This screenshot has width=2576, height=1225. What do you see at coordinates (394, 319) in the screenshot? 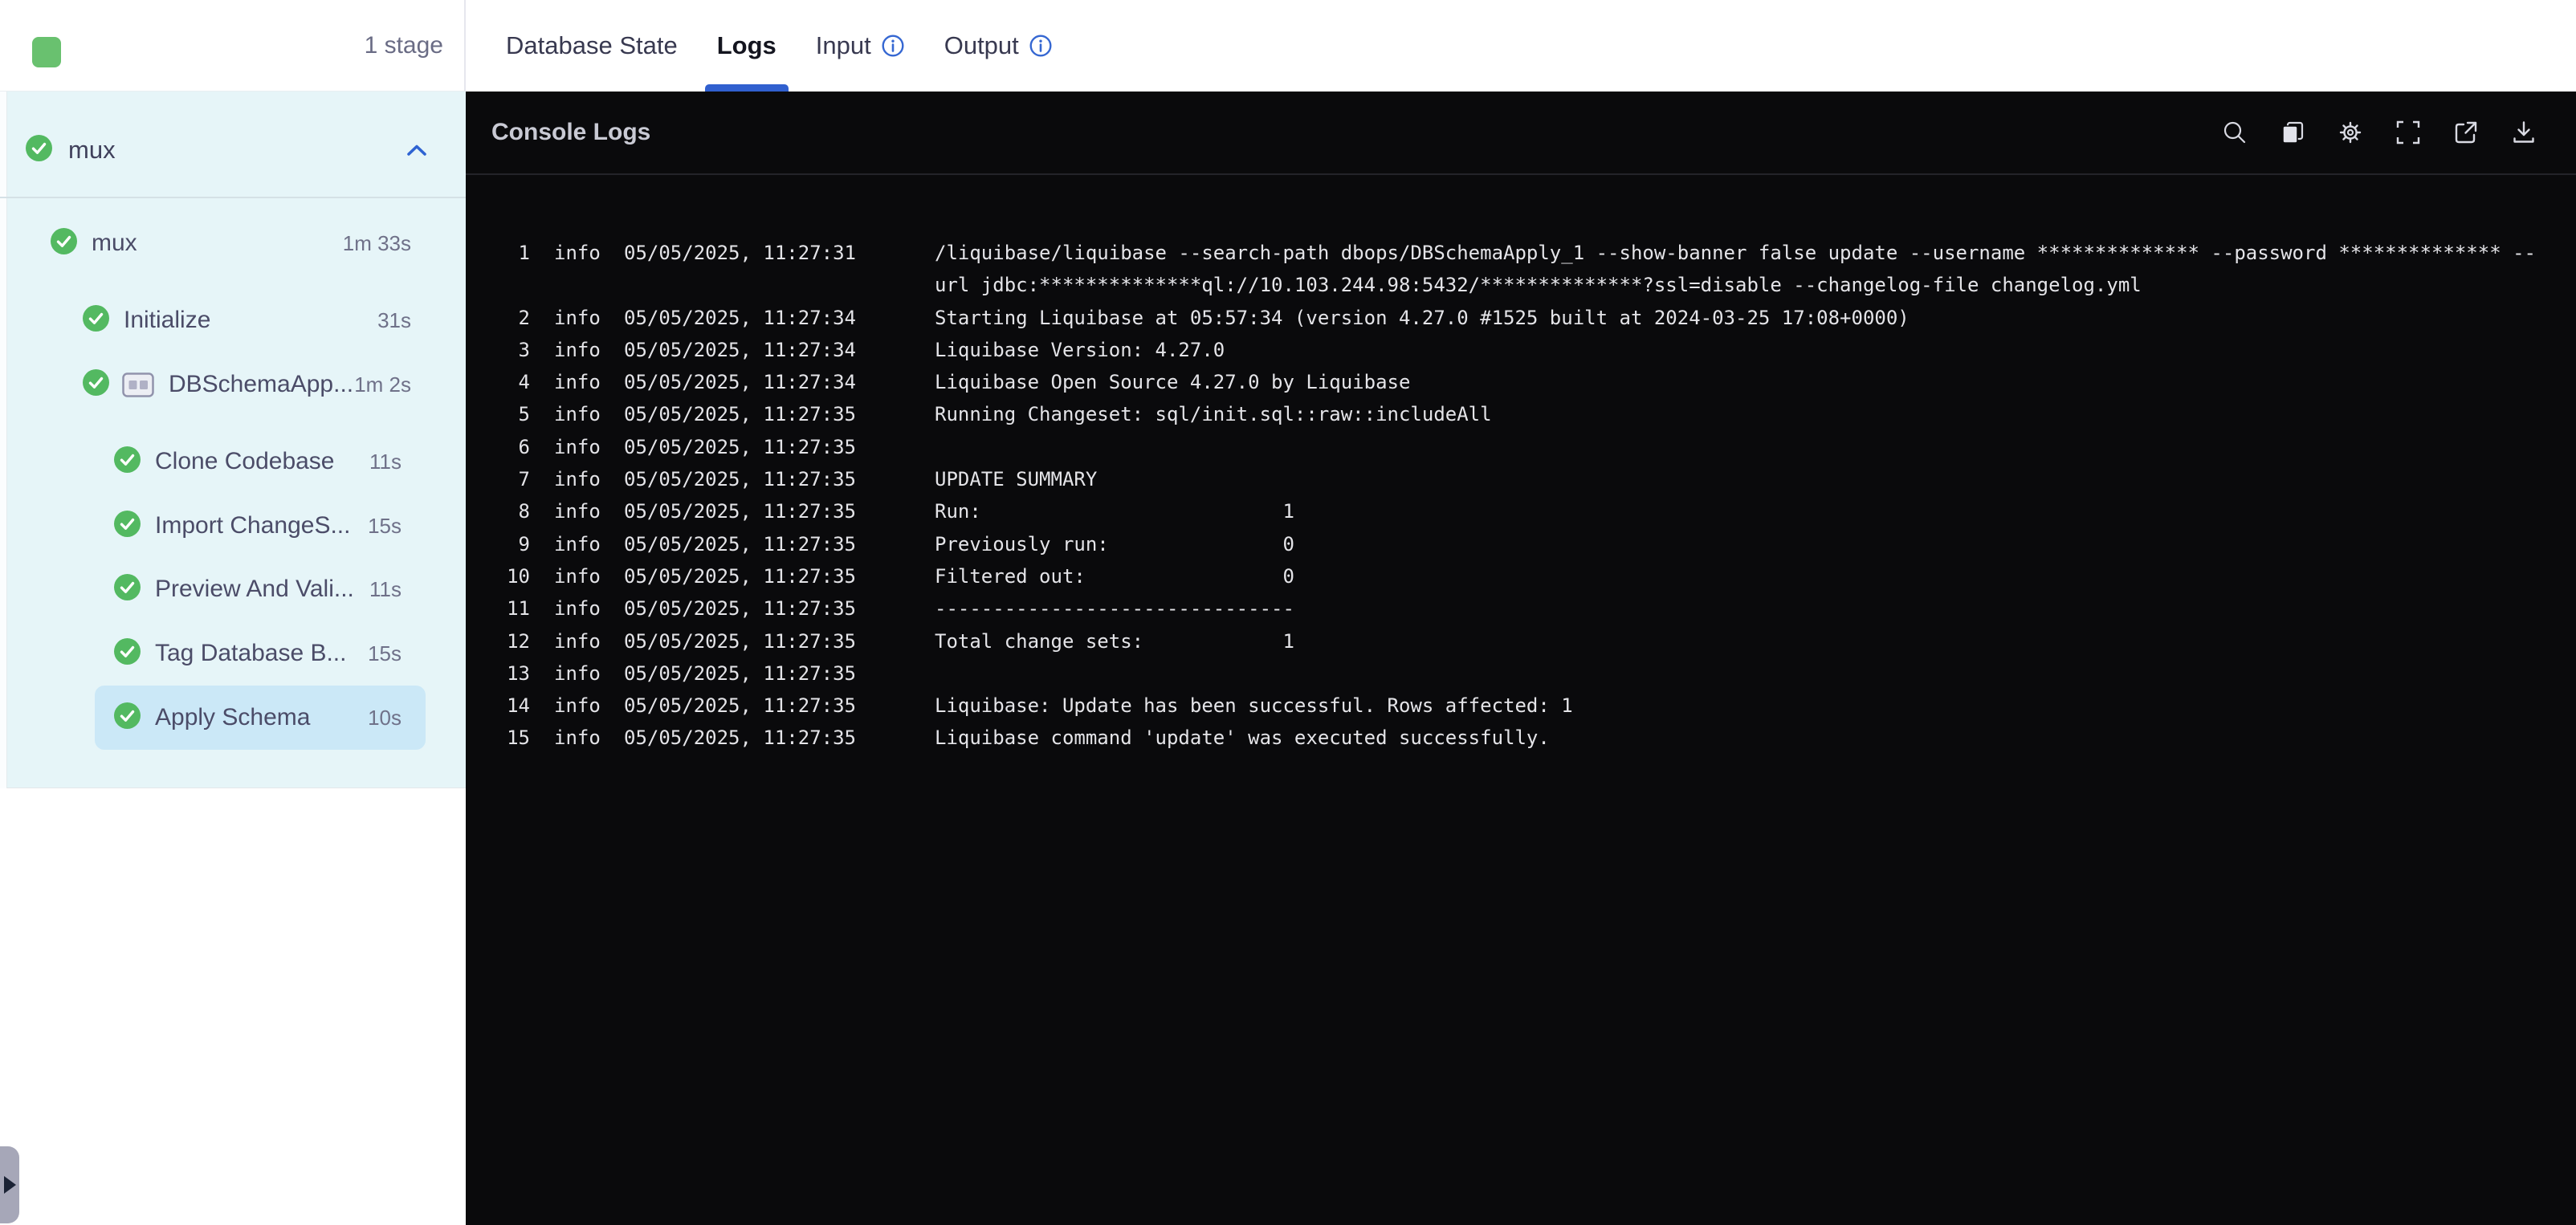
I see `tree-node-duration: 31s` at bounding box center [394, 319].